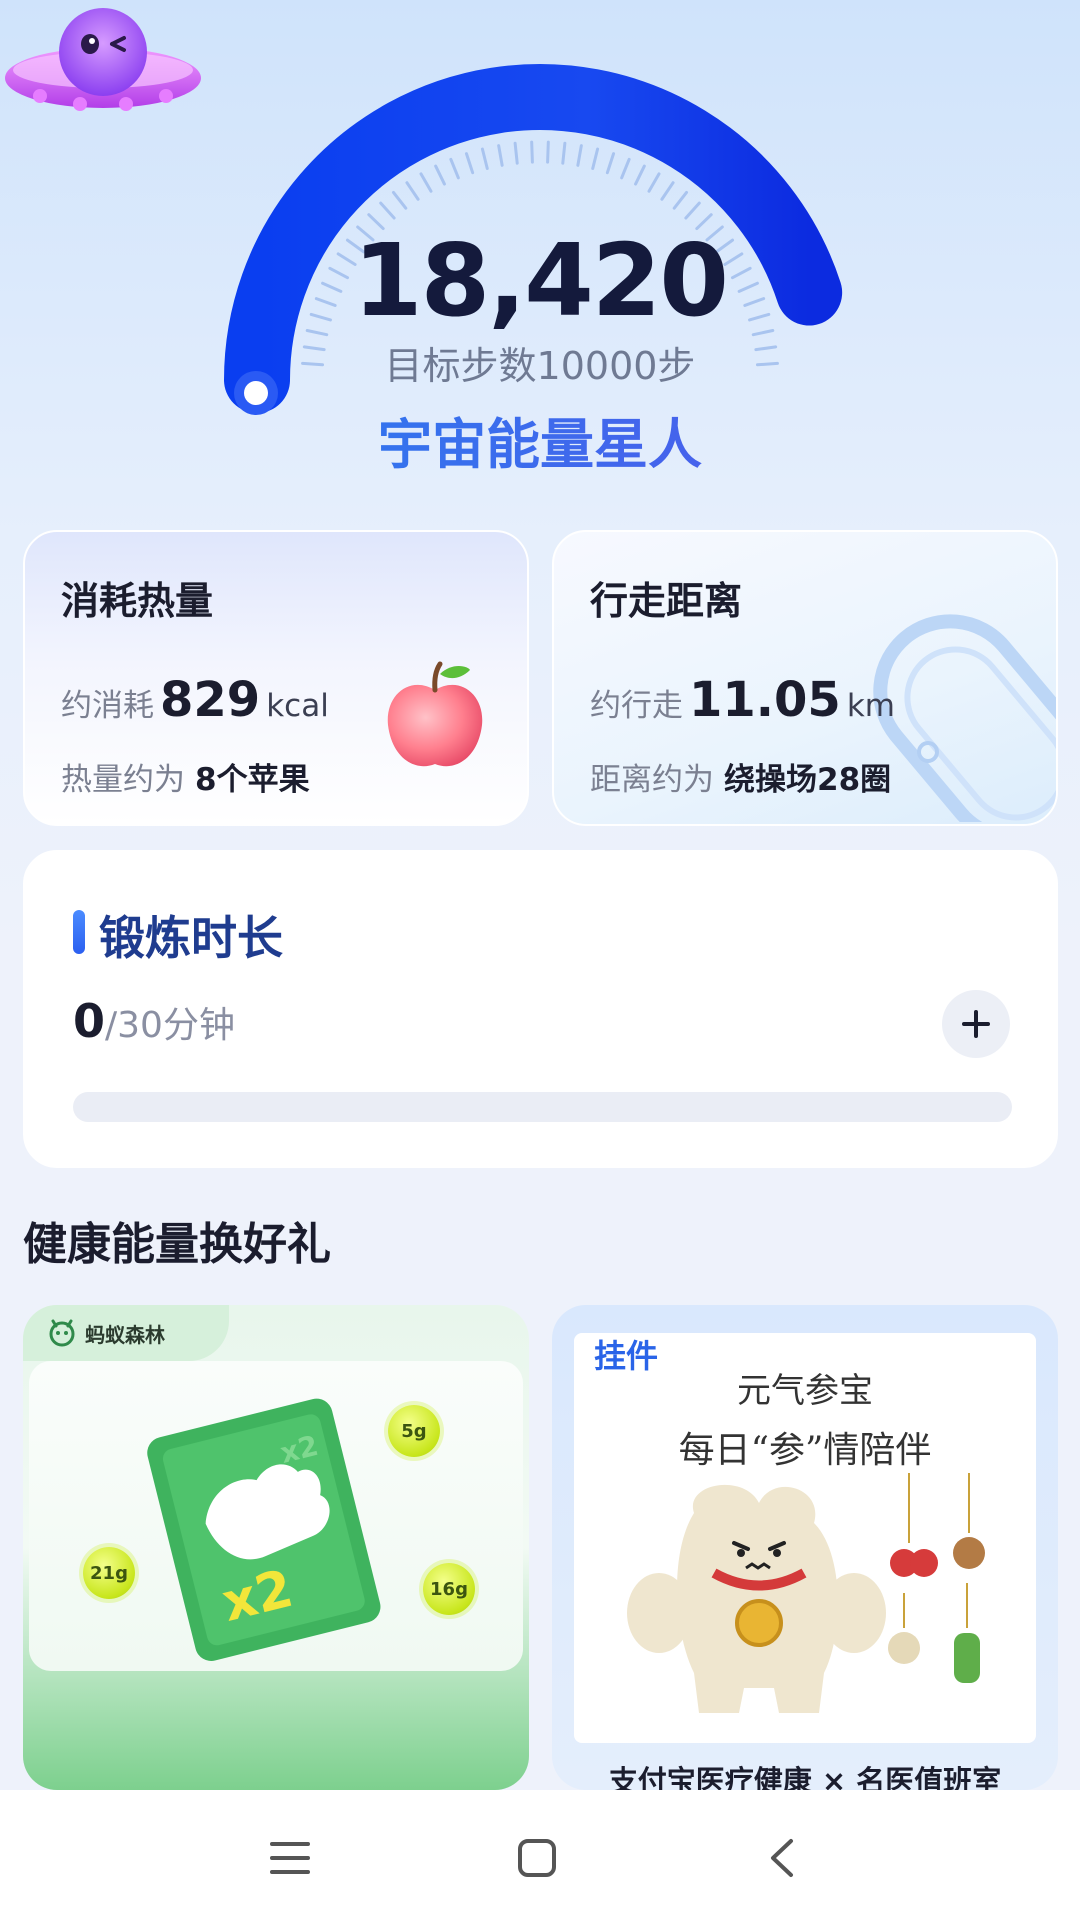 The width and height of the screenshot is (1080, 1920). Describe the element at coordinates (541, 280) in the screenshot. I see `step-count: 18,420` at that location.